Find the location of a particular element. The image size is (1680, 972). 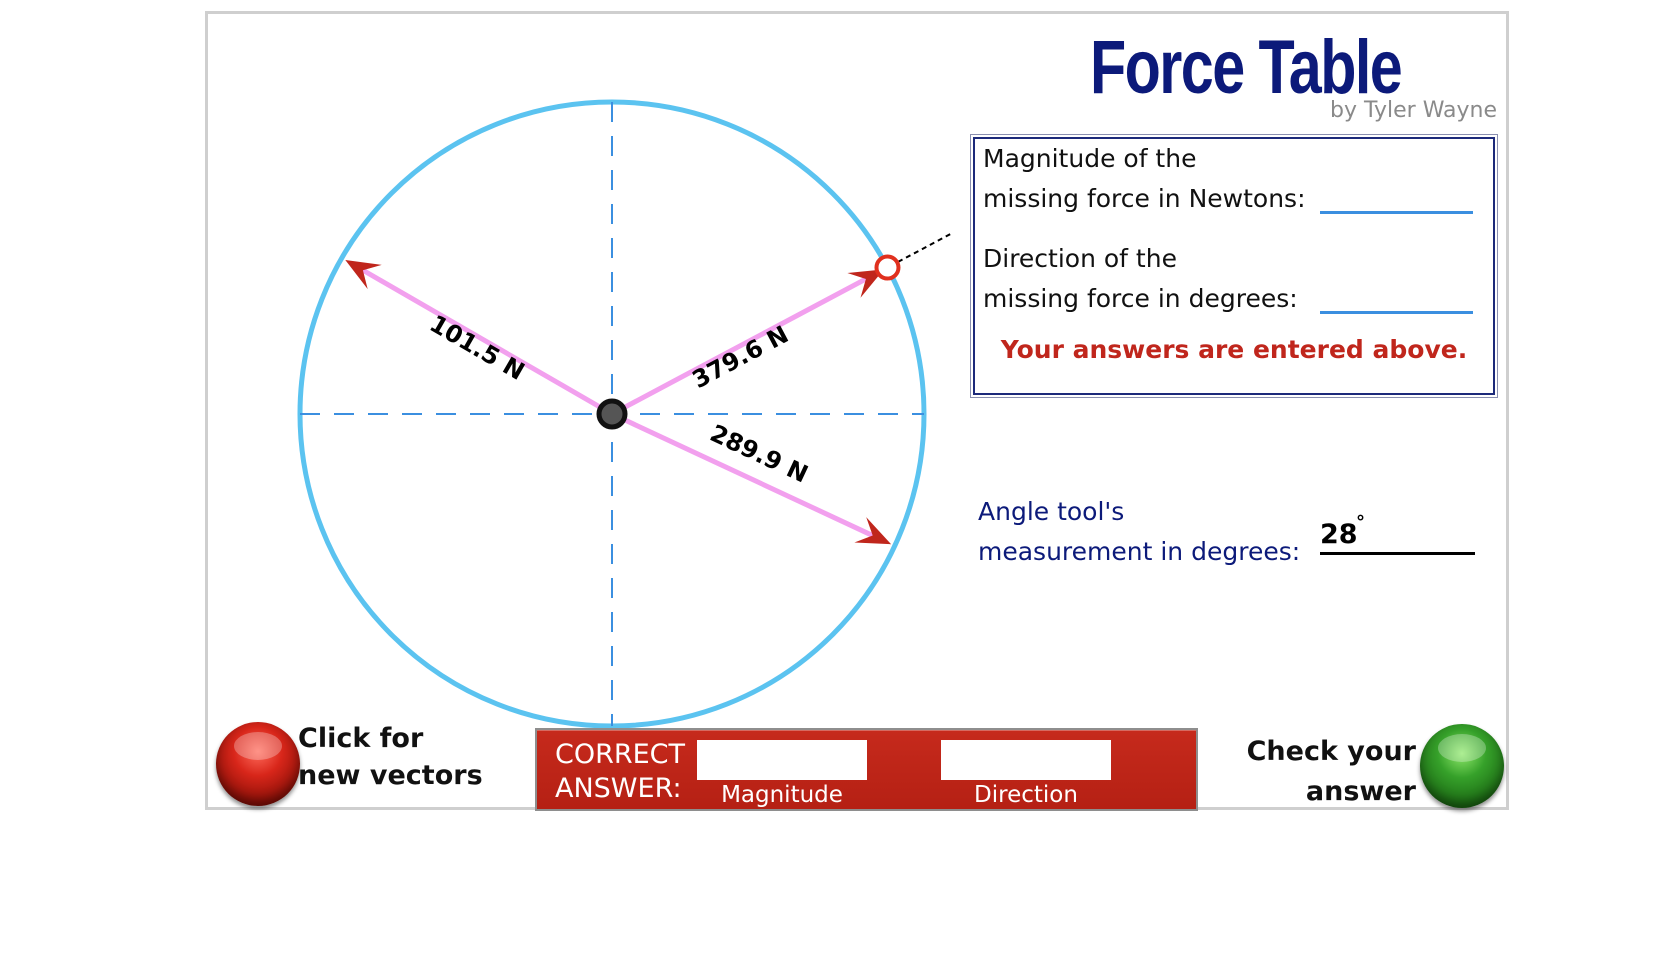

angle-tool-readout: 28 ° is located at coordinates (1397, 533).